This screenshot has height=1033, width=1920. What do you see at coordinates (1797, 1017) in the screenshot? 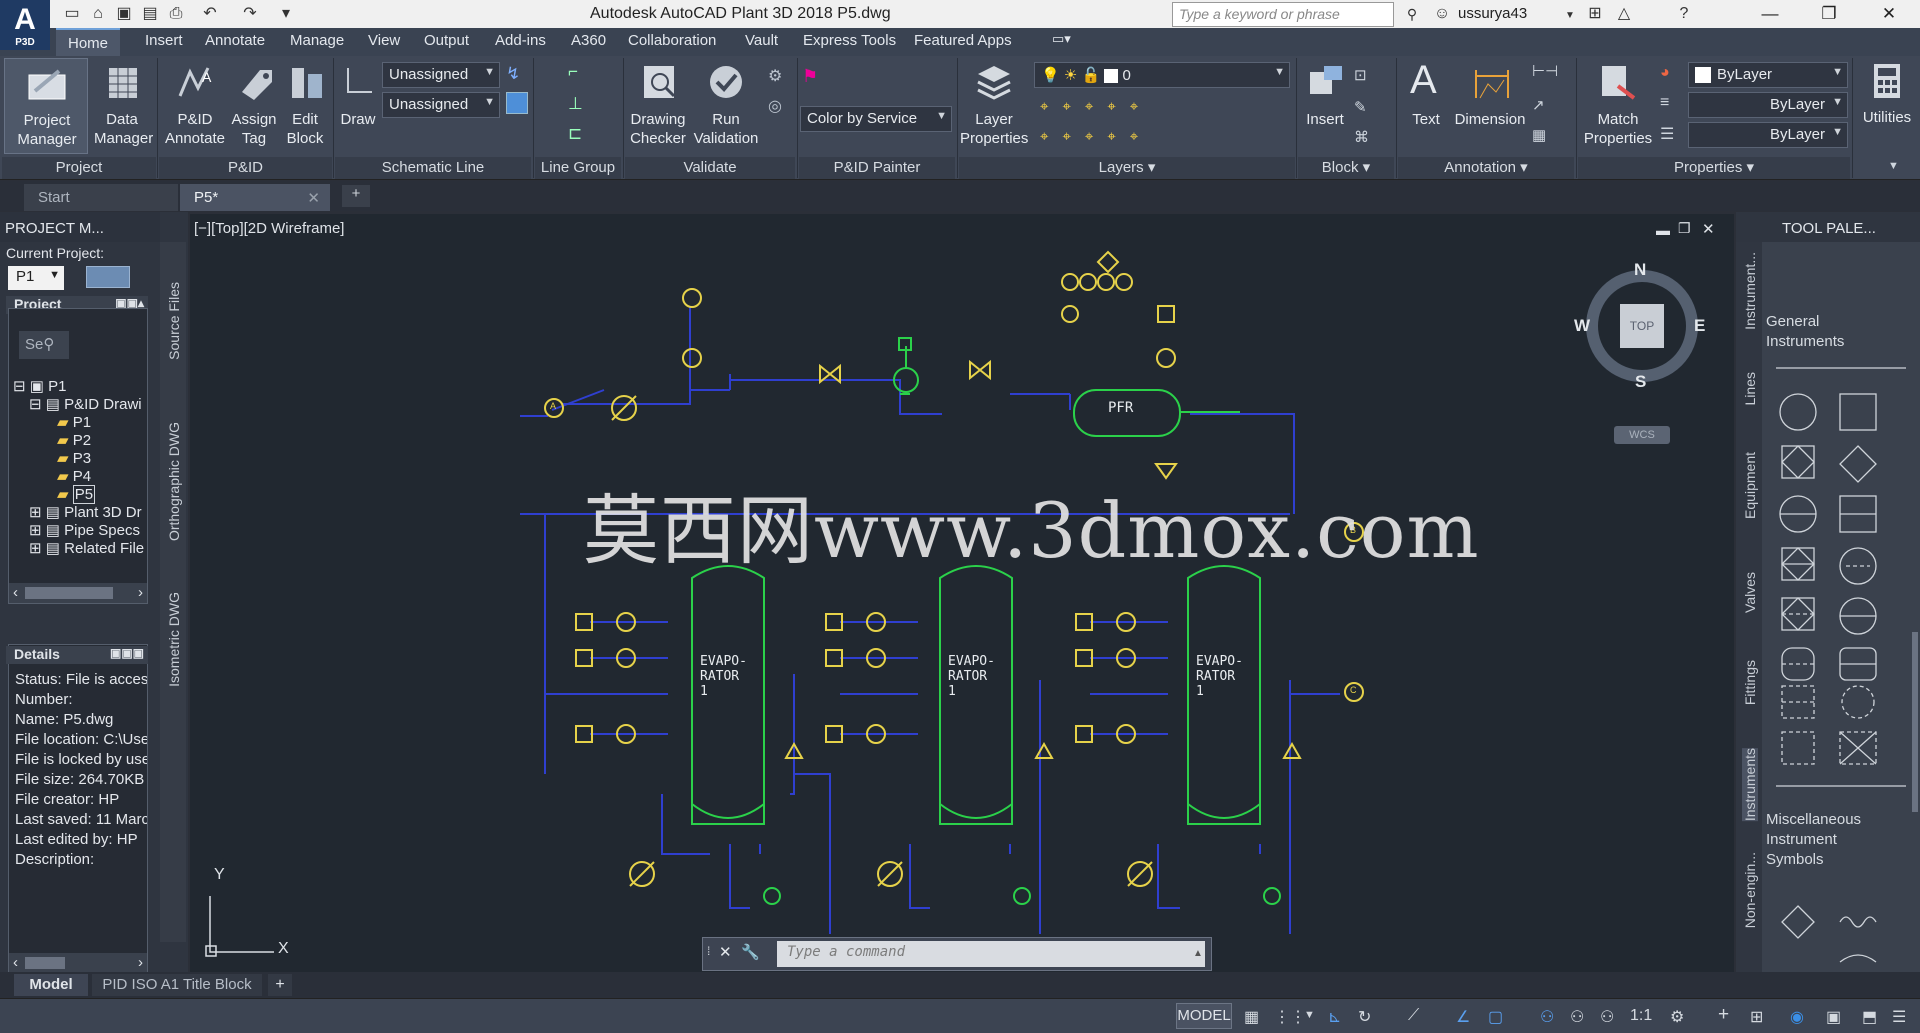
I see `isolate-objects-icon: ◉` at bounding box center [1797, 1017].